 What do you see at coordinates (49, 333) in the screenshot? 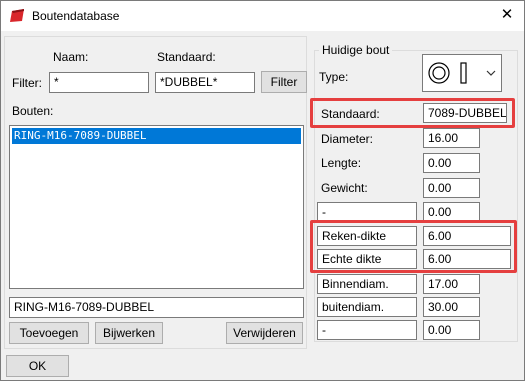
I see `add-button: Toevoegen` at bounding box center [49, 333].